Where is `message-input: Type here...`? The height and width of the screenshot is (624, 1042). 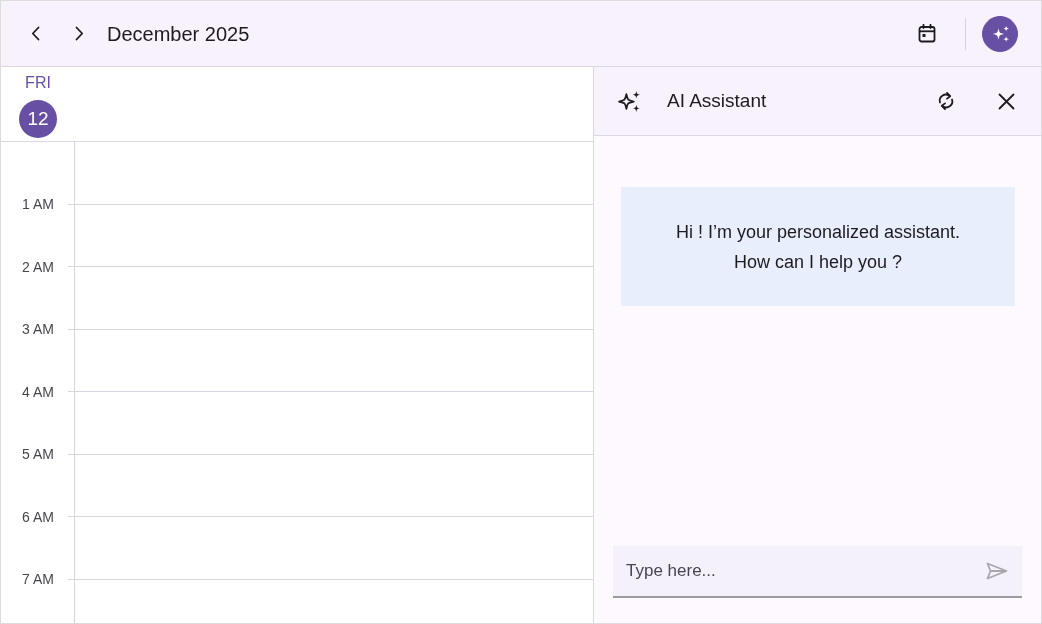 message-input: Type here... is located at coordinates (817, 572).